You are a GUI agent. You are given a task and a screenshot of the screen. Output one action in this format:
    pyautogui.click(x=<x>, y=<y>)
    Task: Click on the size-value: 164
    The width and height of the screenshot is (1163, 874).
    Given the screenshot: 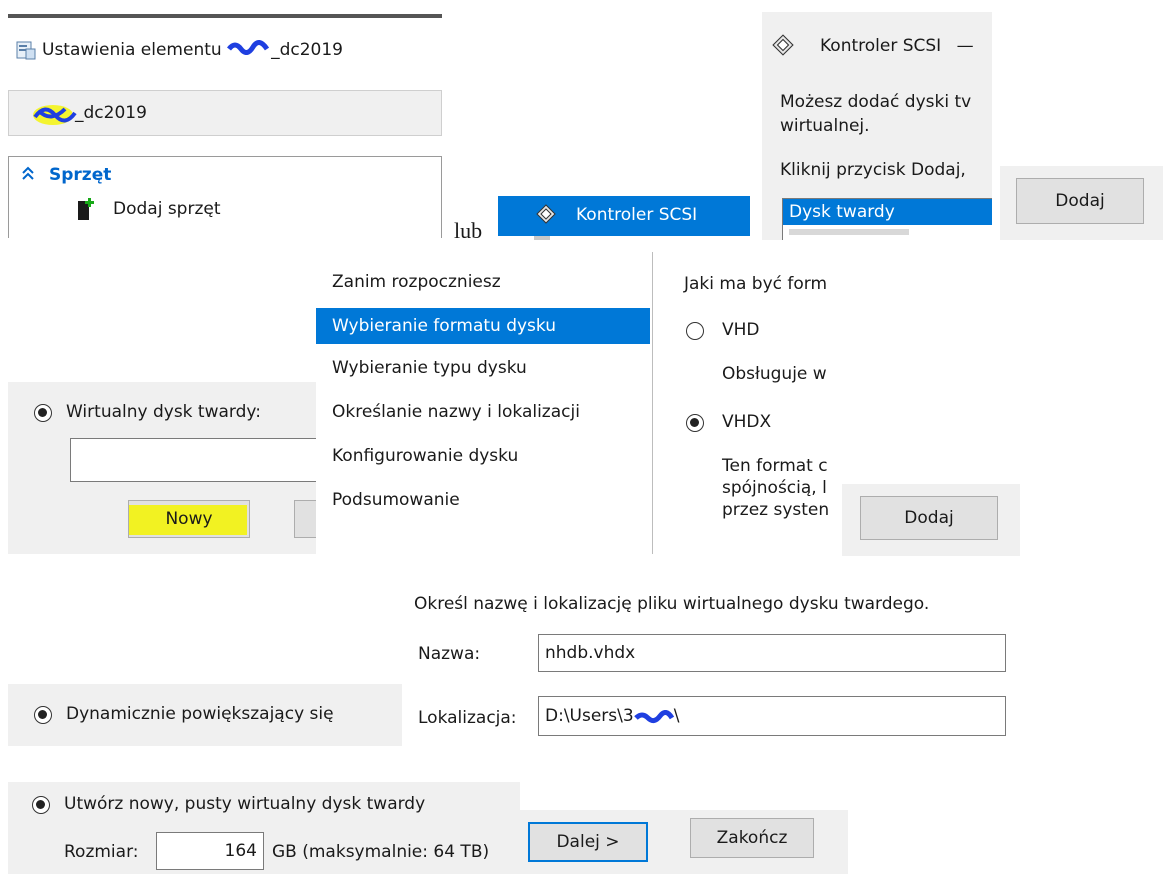 What is the action you would take?
    pyautogui.click(x=240, y=851)
    